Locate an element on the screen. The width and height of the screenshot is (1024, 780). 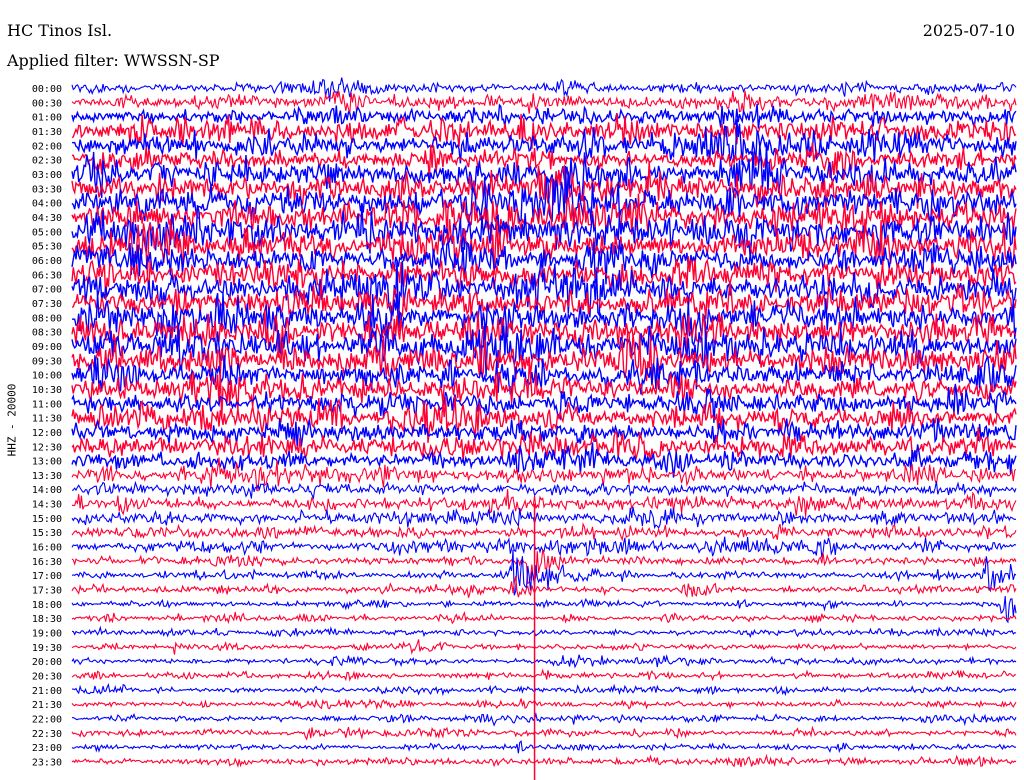
row-time-label: 05:00 is located at coordinates (47, 232).